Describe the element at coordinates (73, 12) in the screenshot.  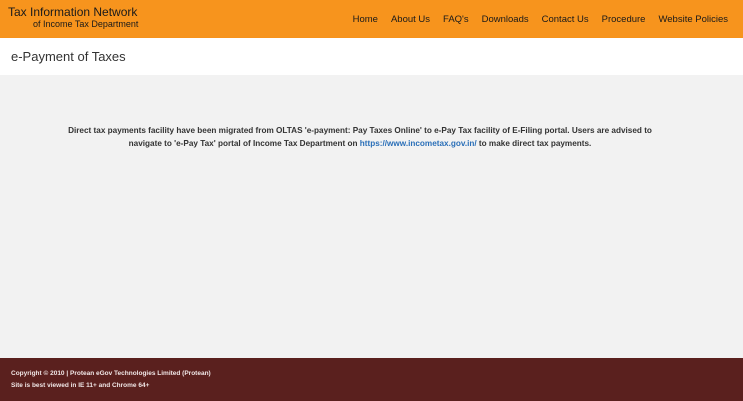
I see `brand-title: Tax Information Network` at that location.